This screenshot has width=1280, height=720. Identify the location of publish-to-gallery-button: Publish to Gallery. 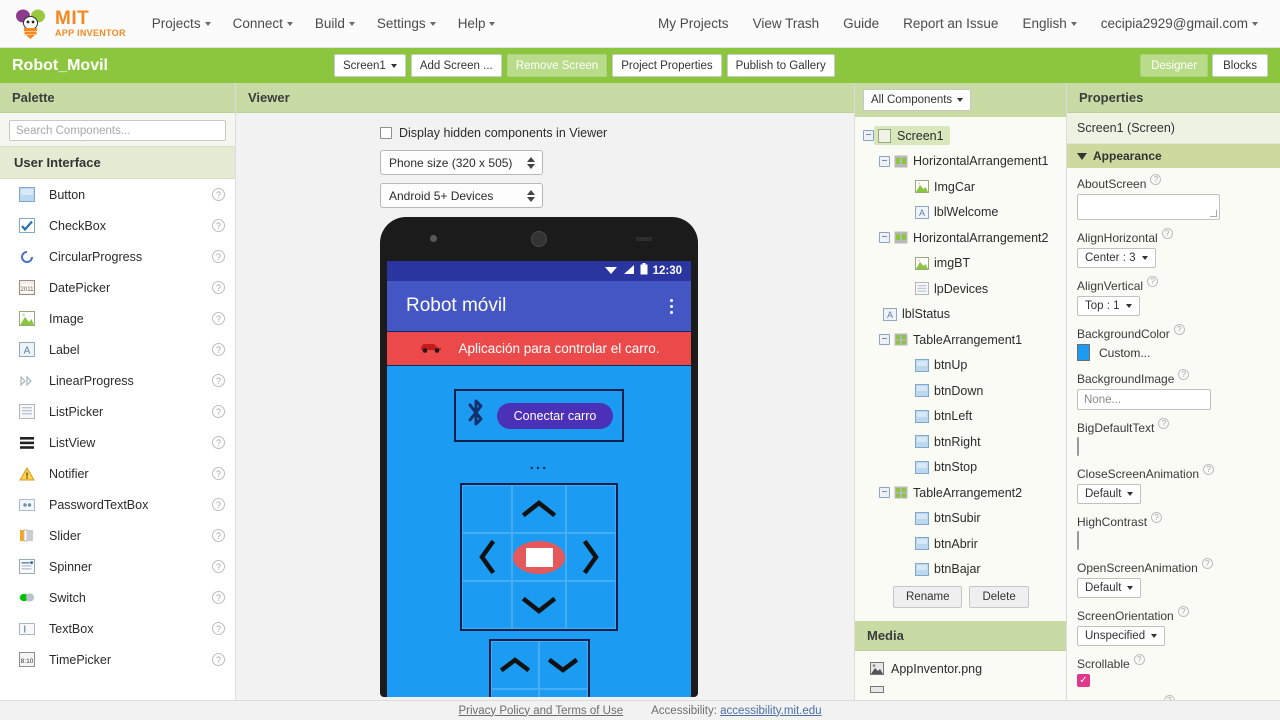
(780, 65).